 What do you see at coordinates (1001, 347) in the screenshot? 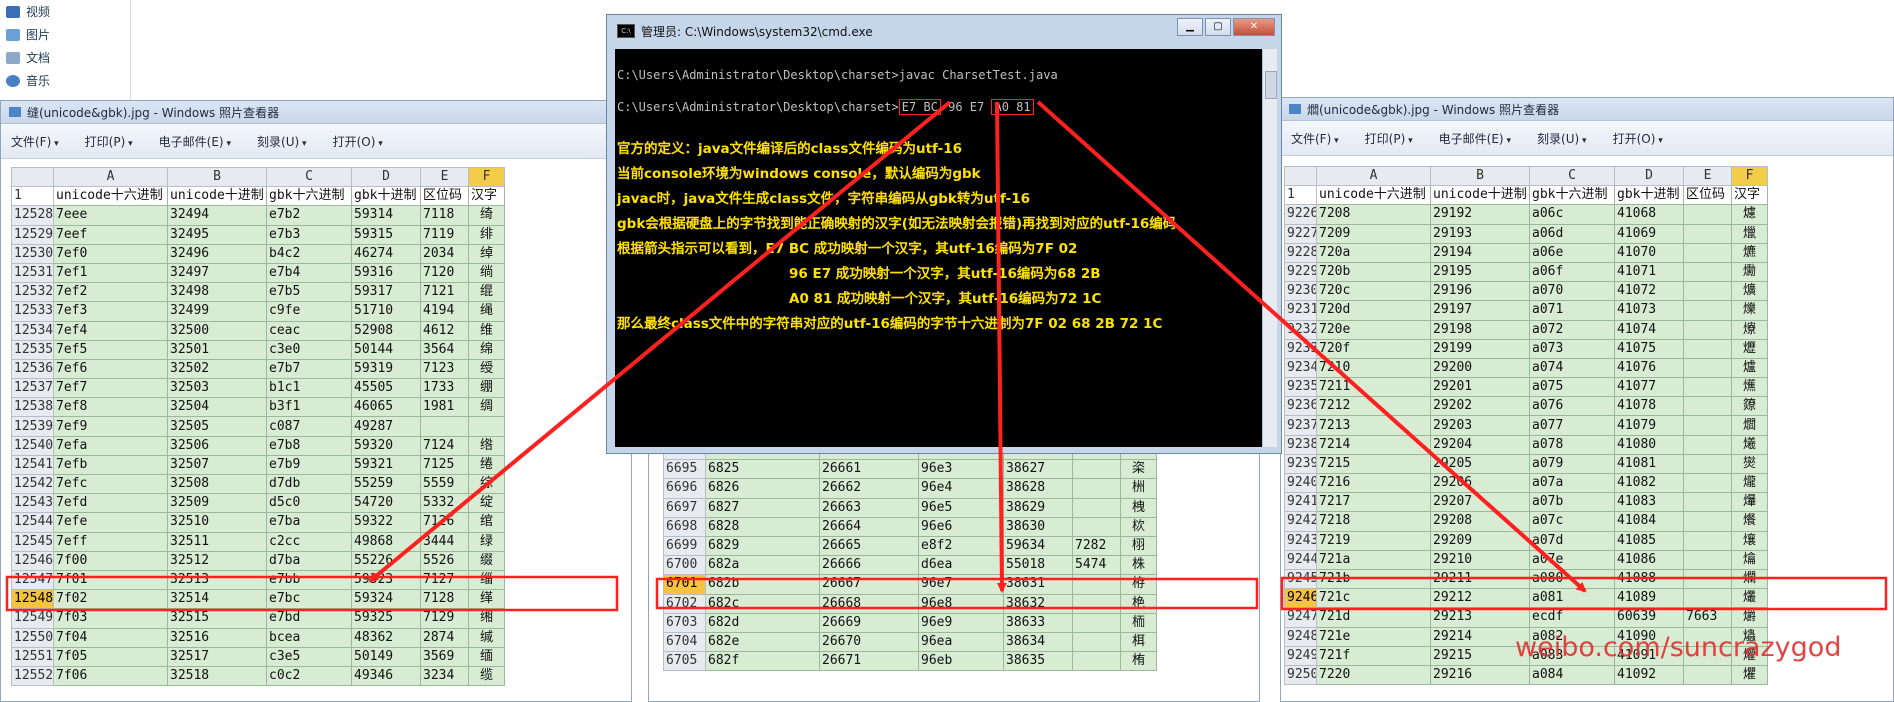
I see `arrow-96e7` at bounding box center [1001, 347].